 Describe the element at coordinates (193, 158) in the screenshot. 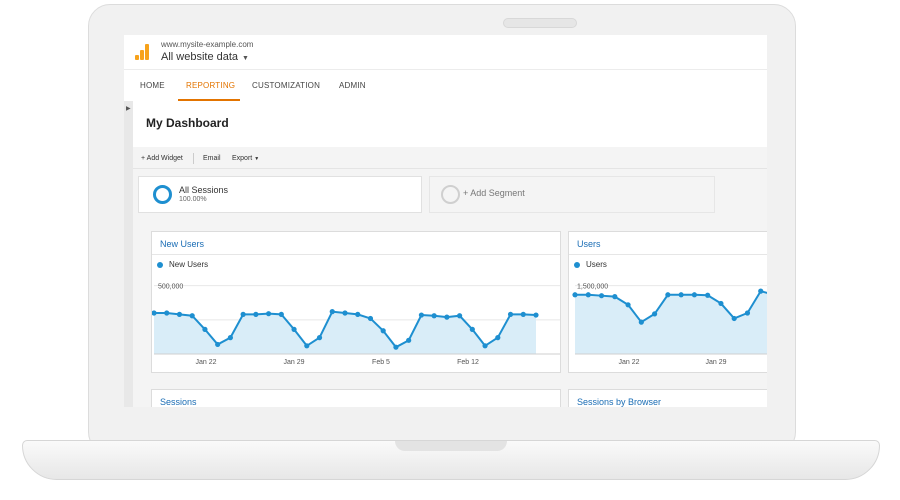

I see `toolbar-divider` at that location.